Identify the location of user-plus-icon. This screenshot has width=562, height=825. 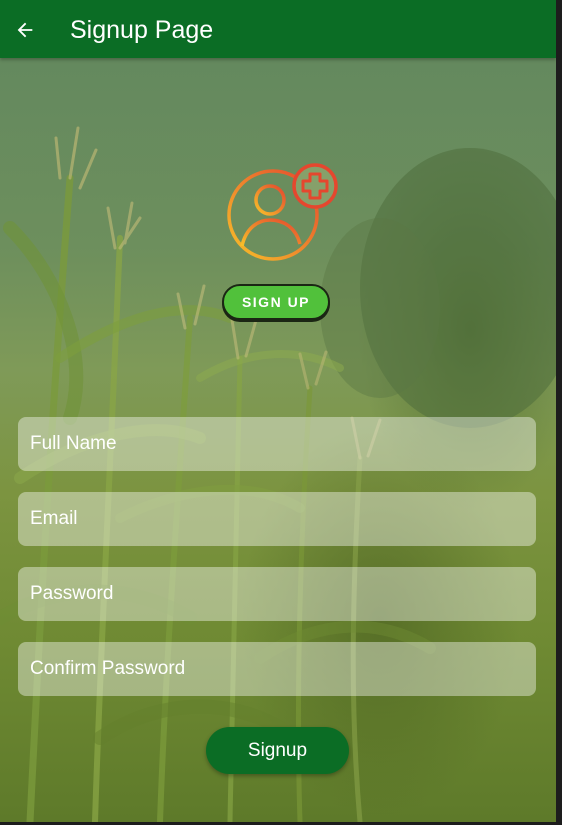
(282, 212).